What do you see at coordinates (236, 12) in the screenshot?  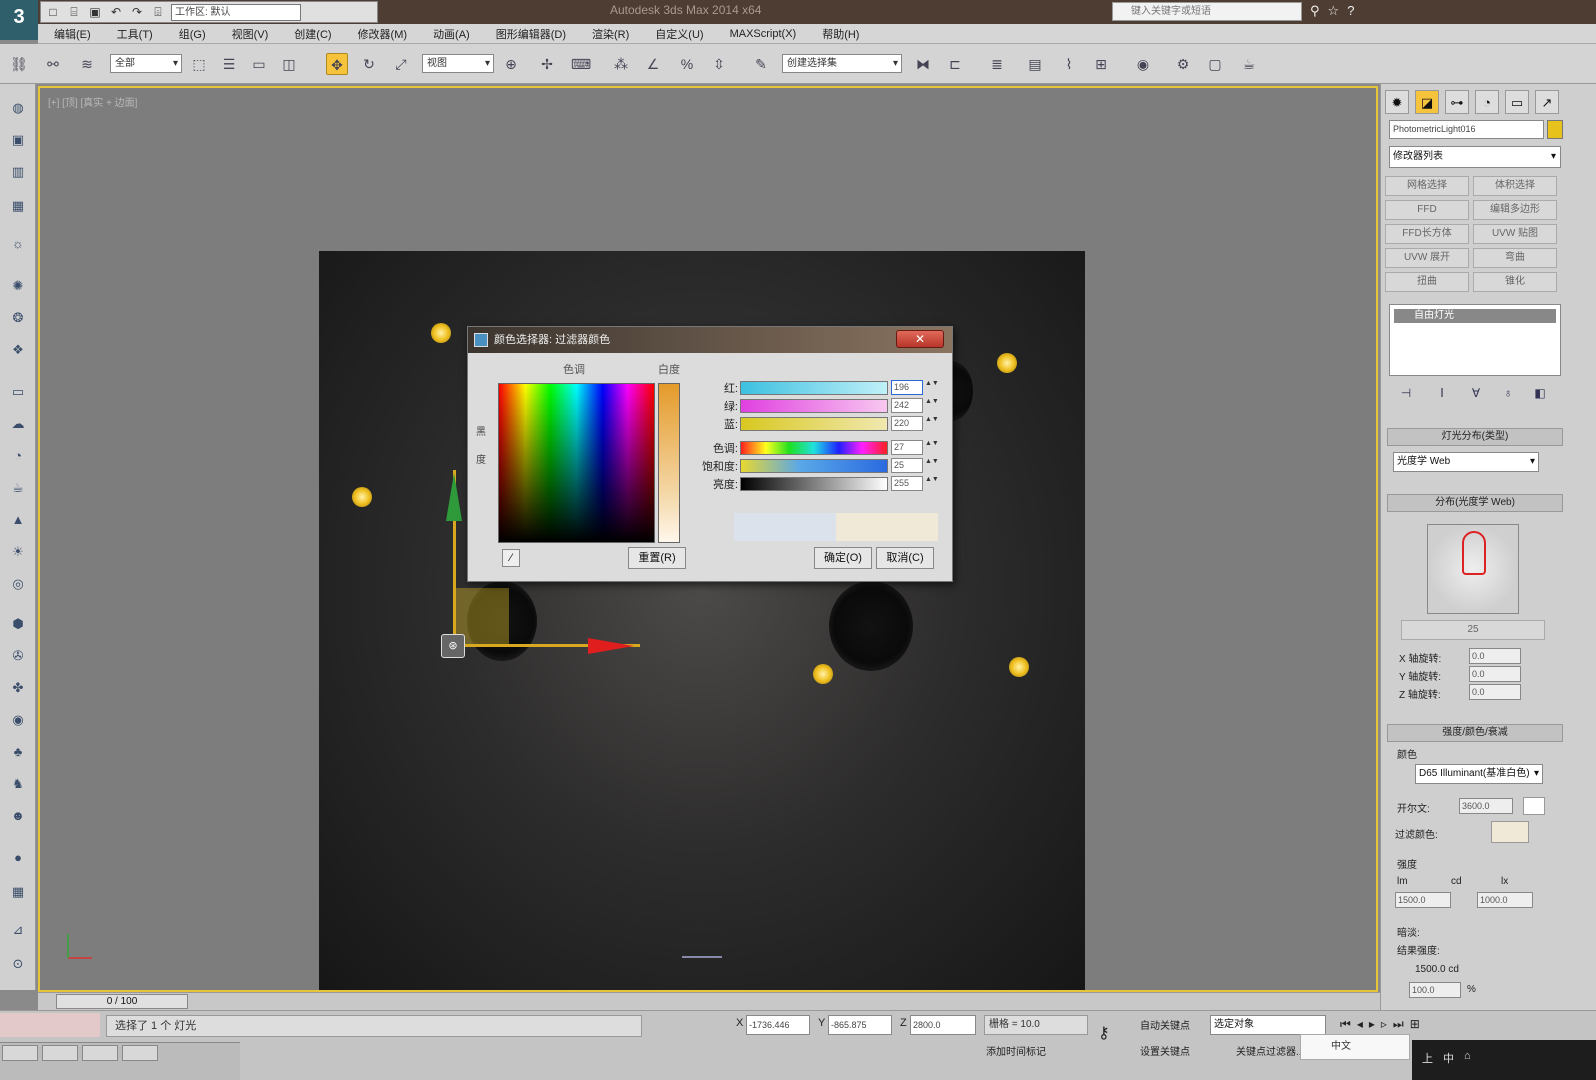 I see `workspace-select: 工作区: 默认` at bounding box center [236, 12].